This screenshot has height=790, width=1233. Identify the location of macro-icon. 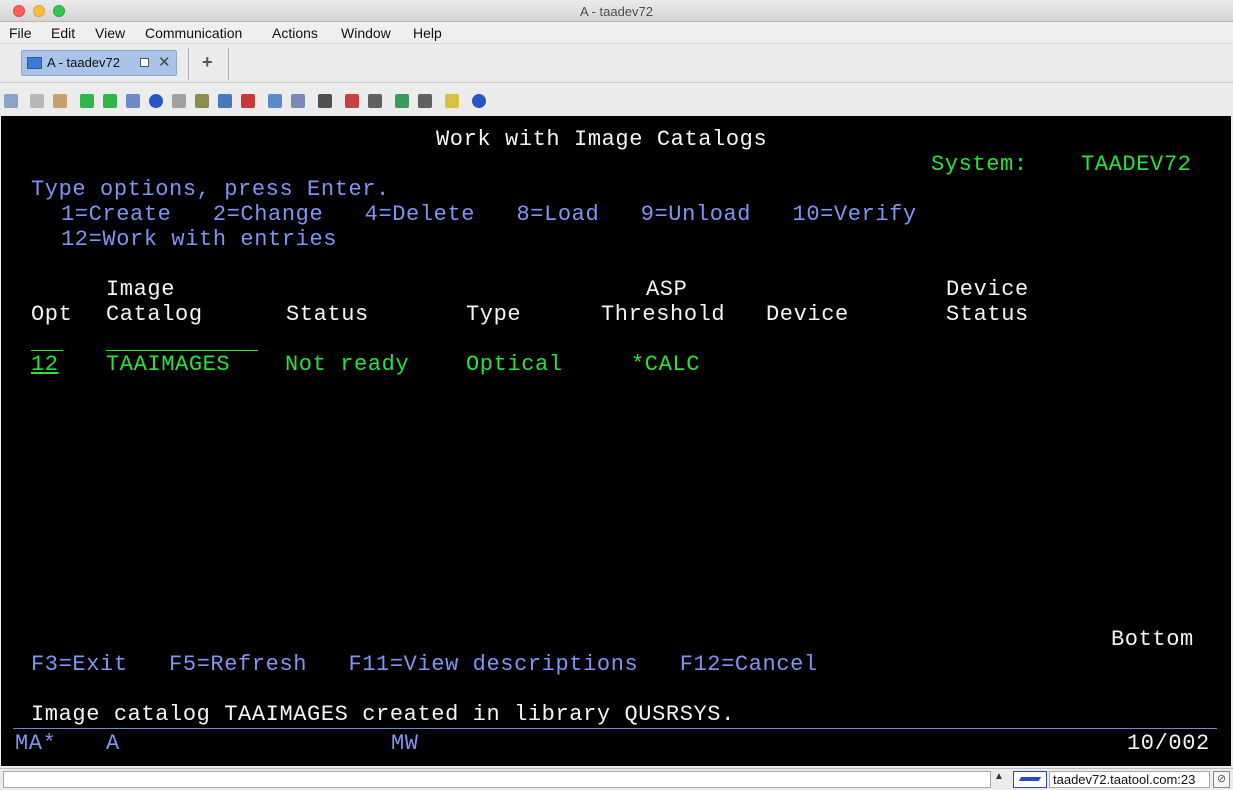
(248, 101).